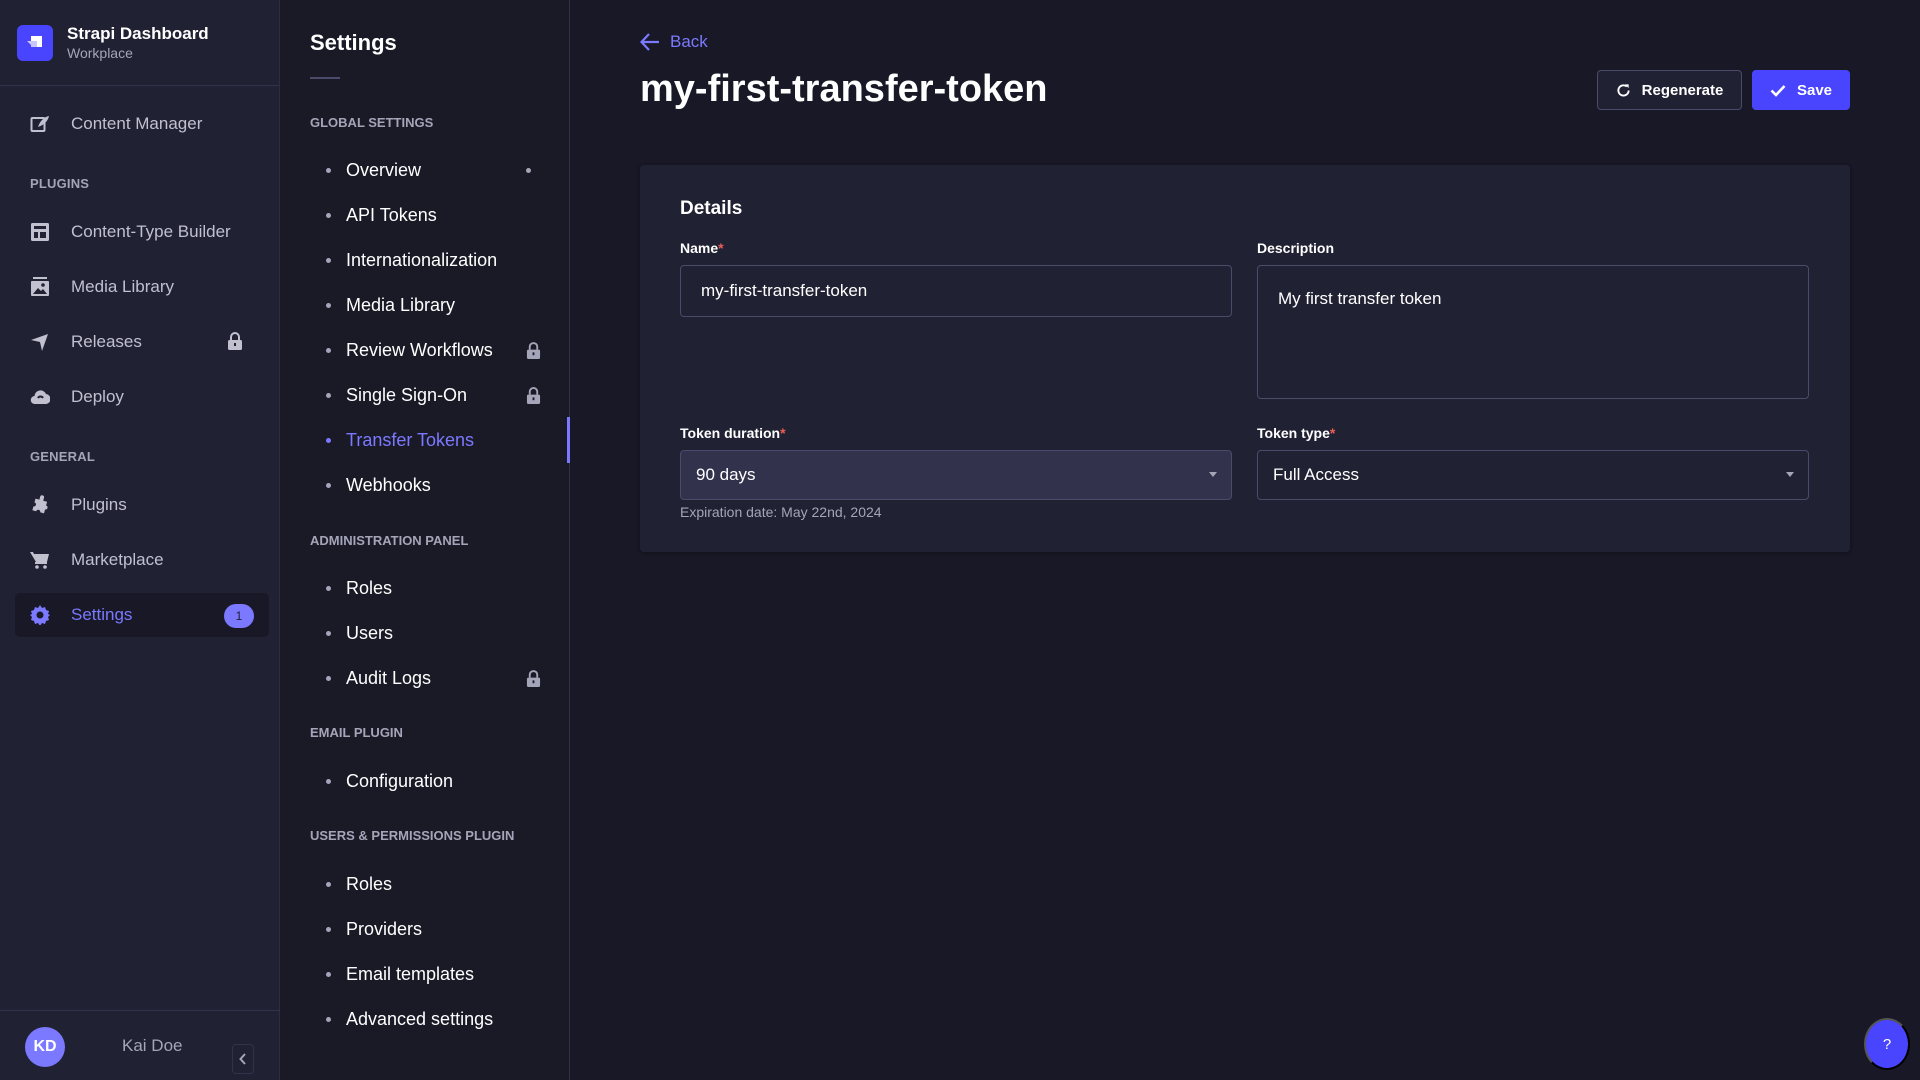 The width and height of the screenshot is (1920, 1080). I want to click on nav-item-marketplace: Marketplace, so click(142, 560).